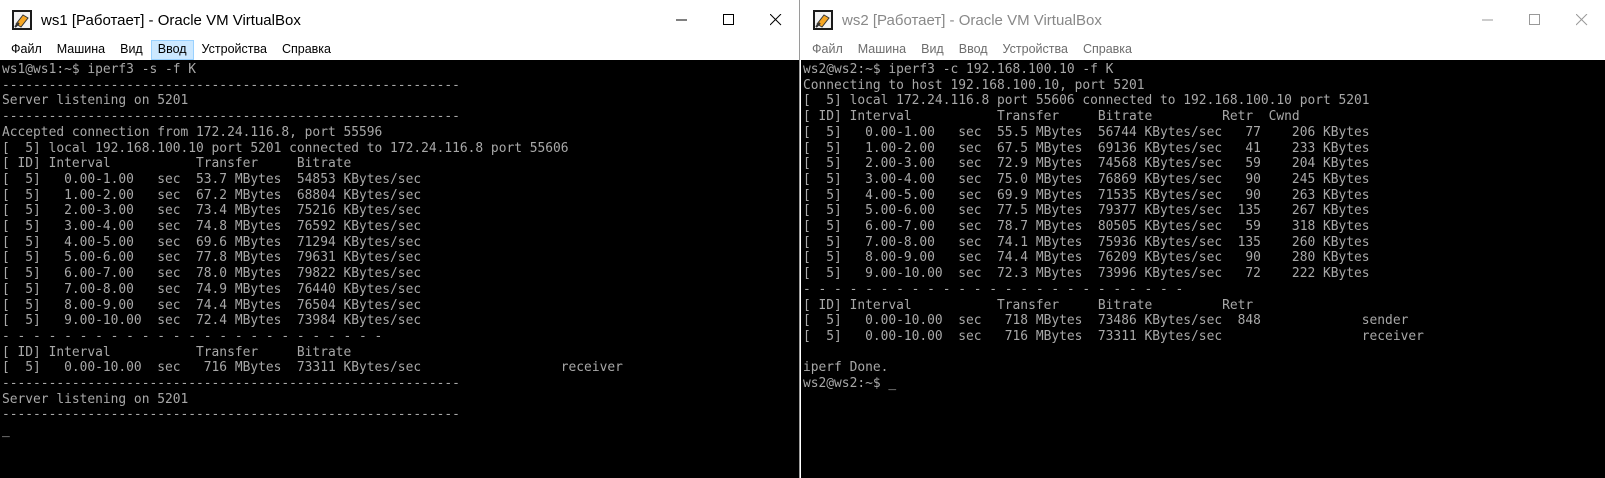  Describe the element at coordinates (972, 20) in the screenshot. I see `window-title: ws2 [Работает] - Oracle VM VirtualBox` at that location.